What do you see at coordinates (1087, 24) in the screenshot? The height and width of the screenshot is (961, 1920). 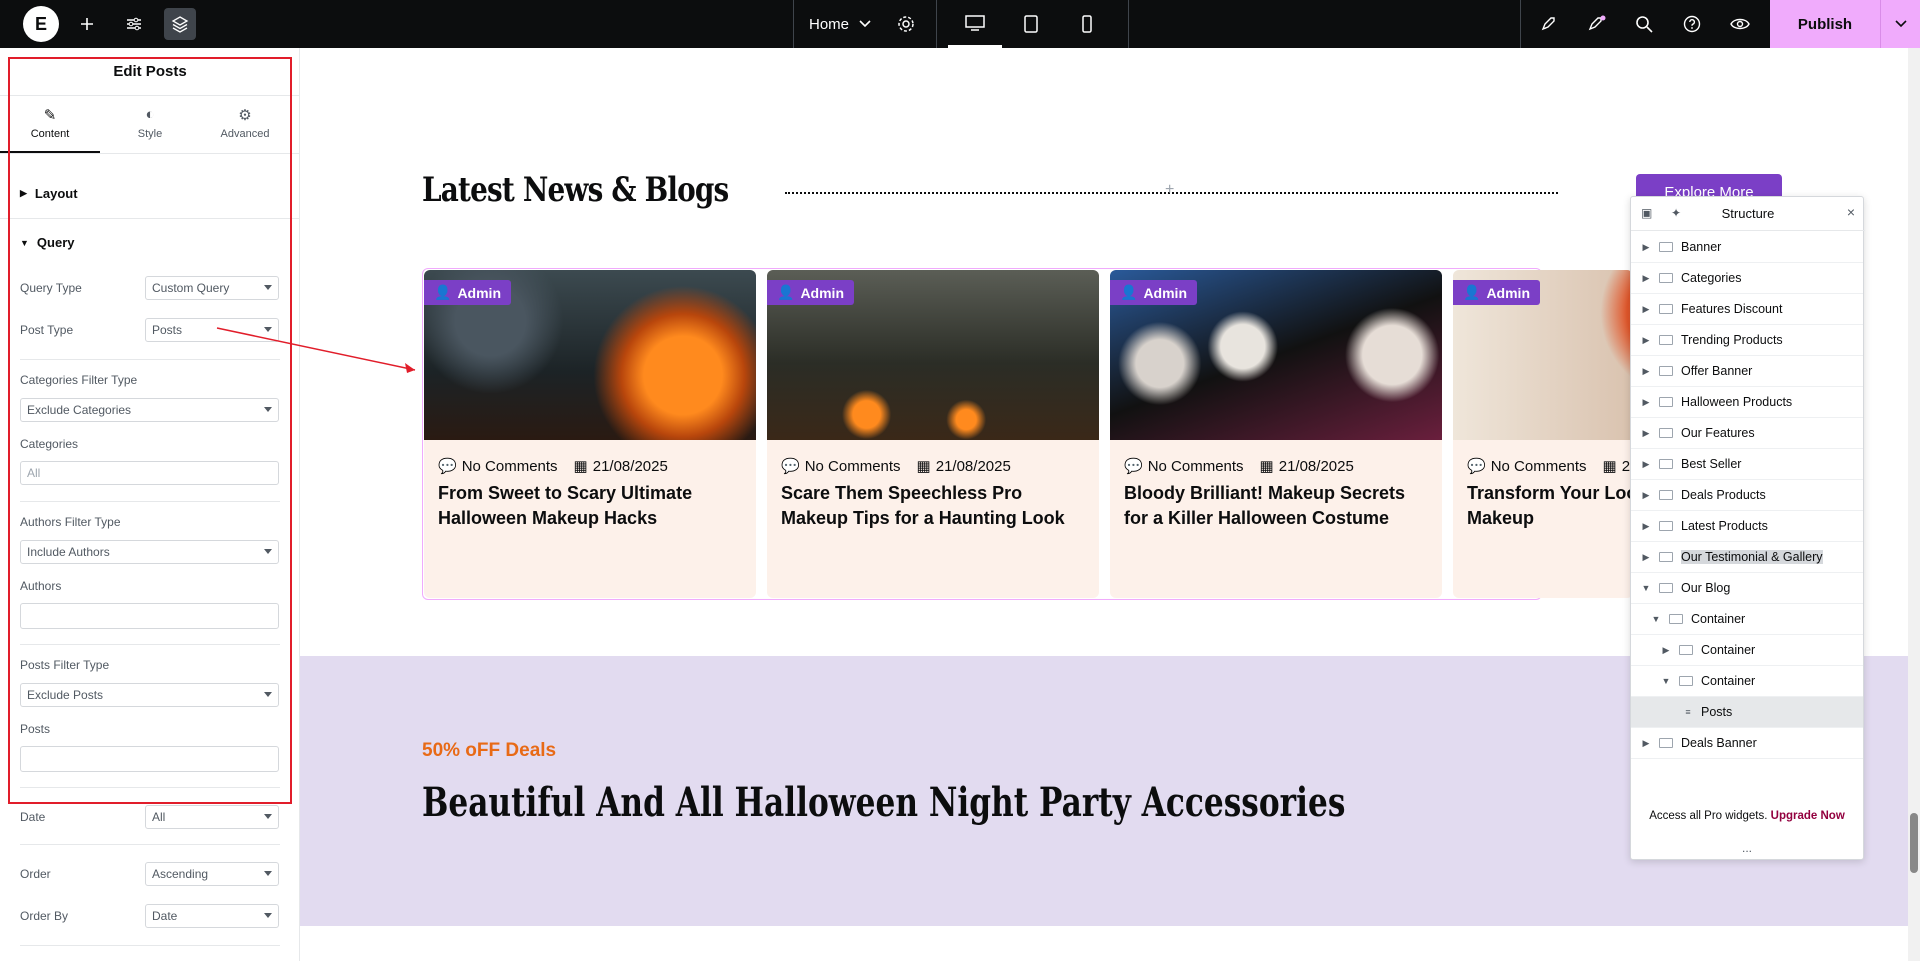 I see `mobile-view-button` at bounding box center [1087, 24].